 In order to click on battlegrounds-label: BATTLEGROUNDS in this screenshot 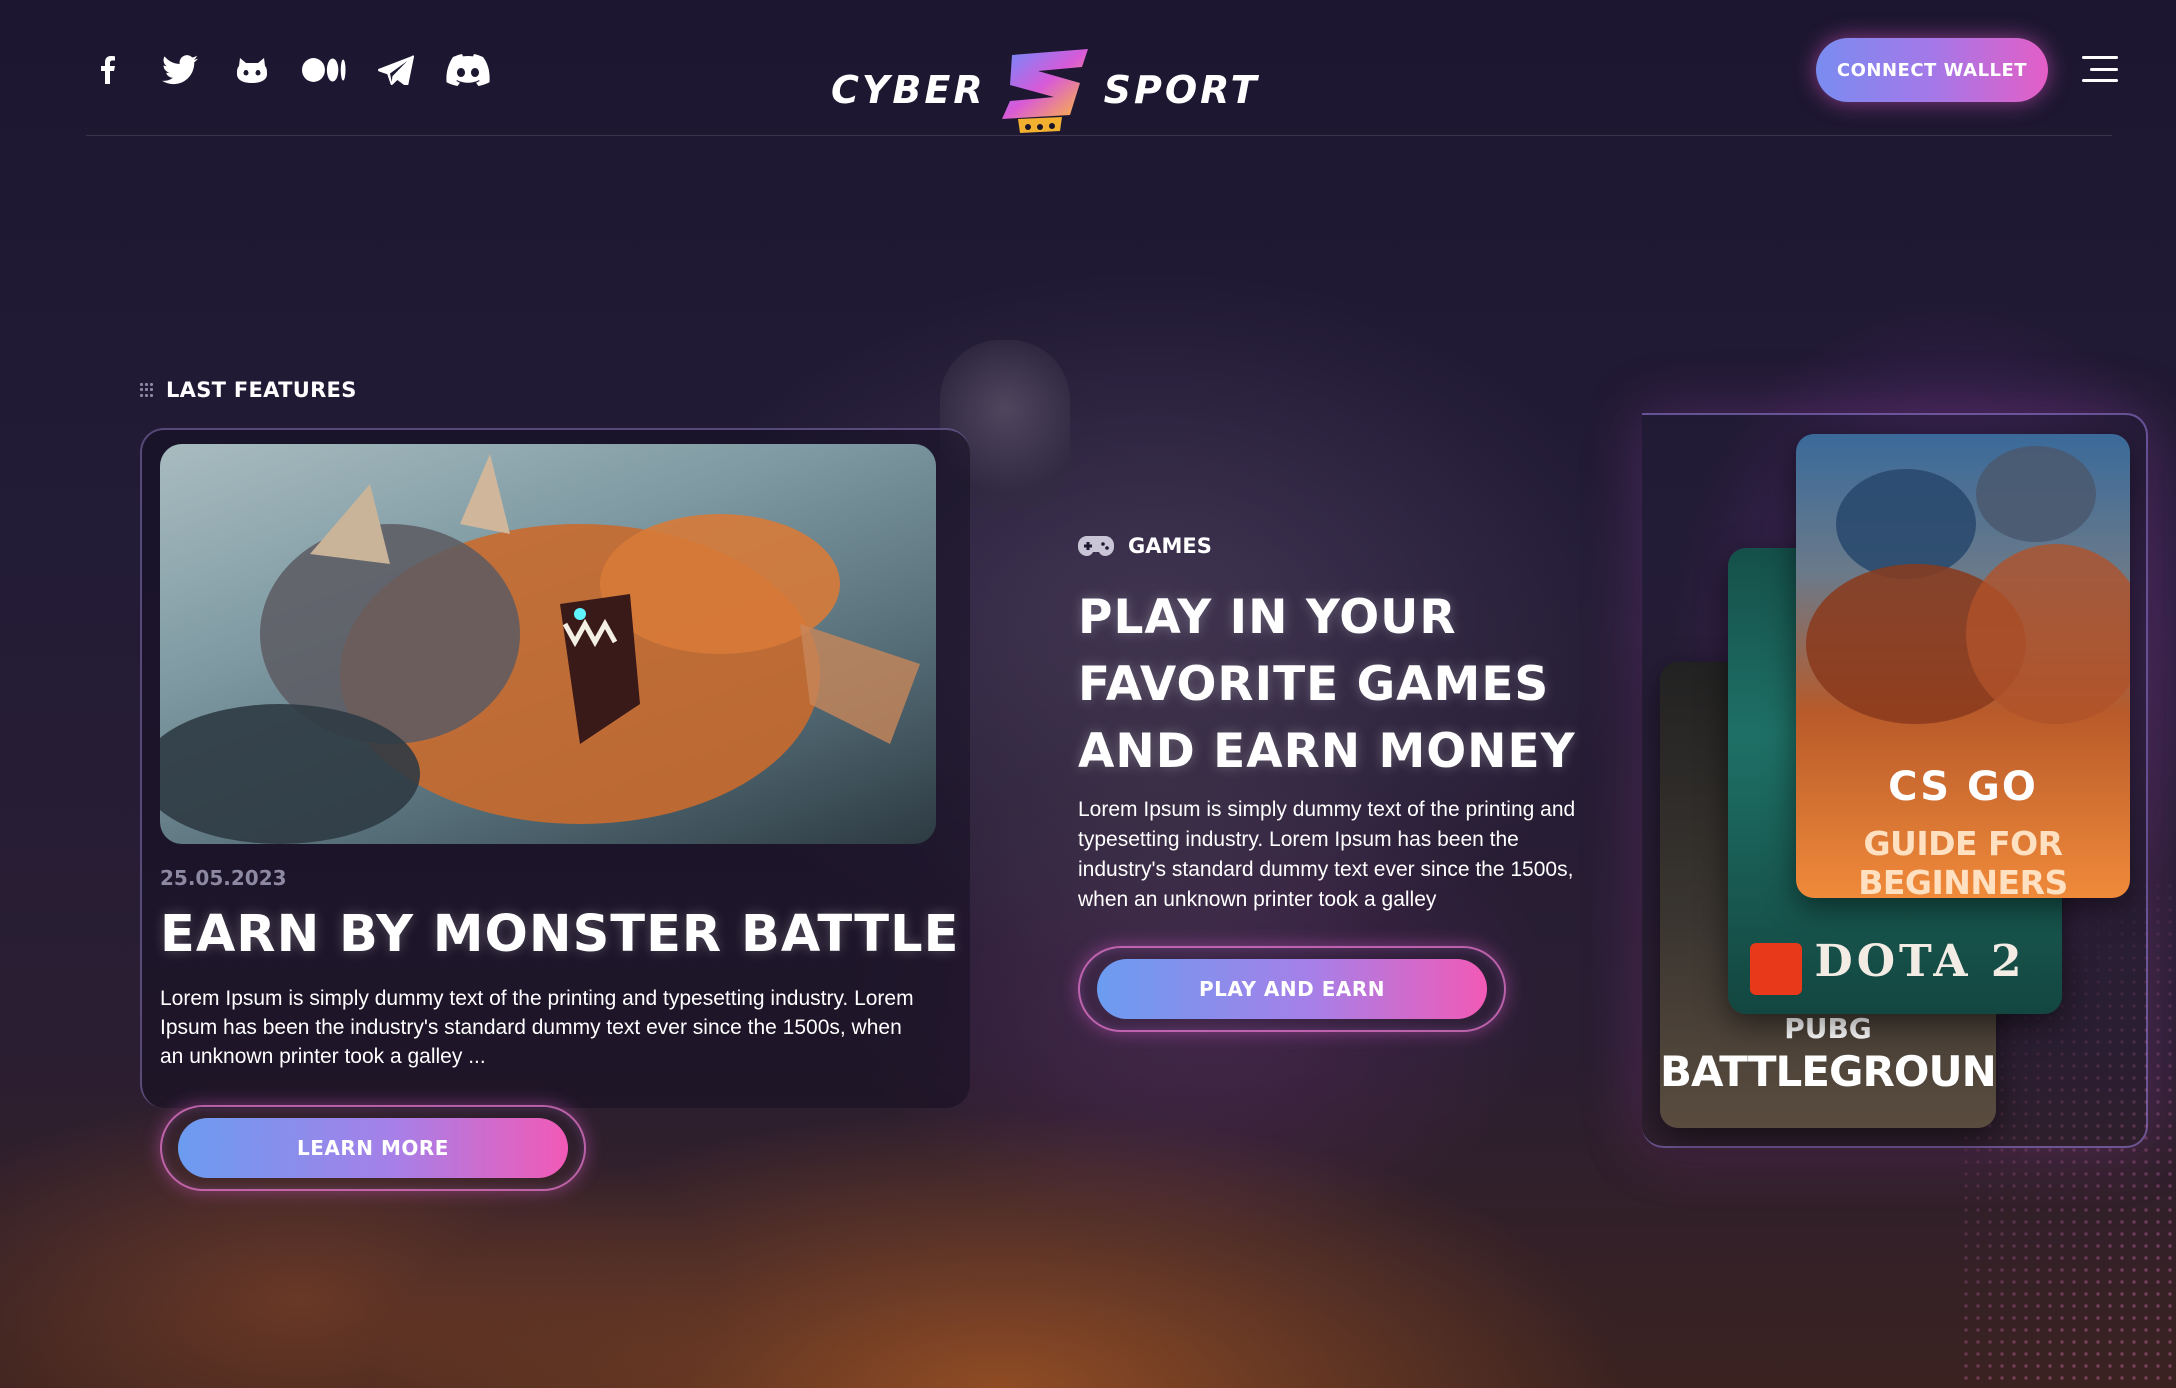, I will do `click(1828, 1071)`.